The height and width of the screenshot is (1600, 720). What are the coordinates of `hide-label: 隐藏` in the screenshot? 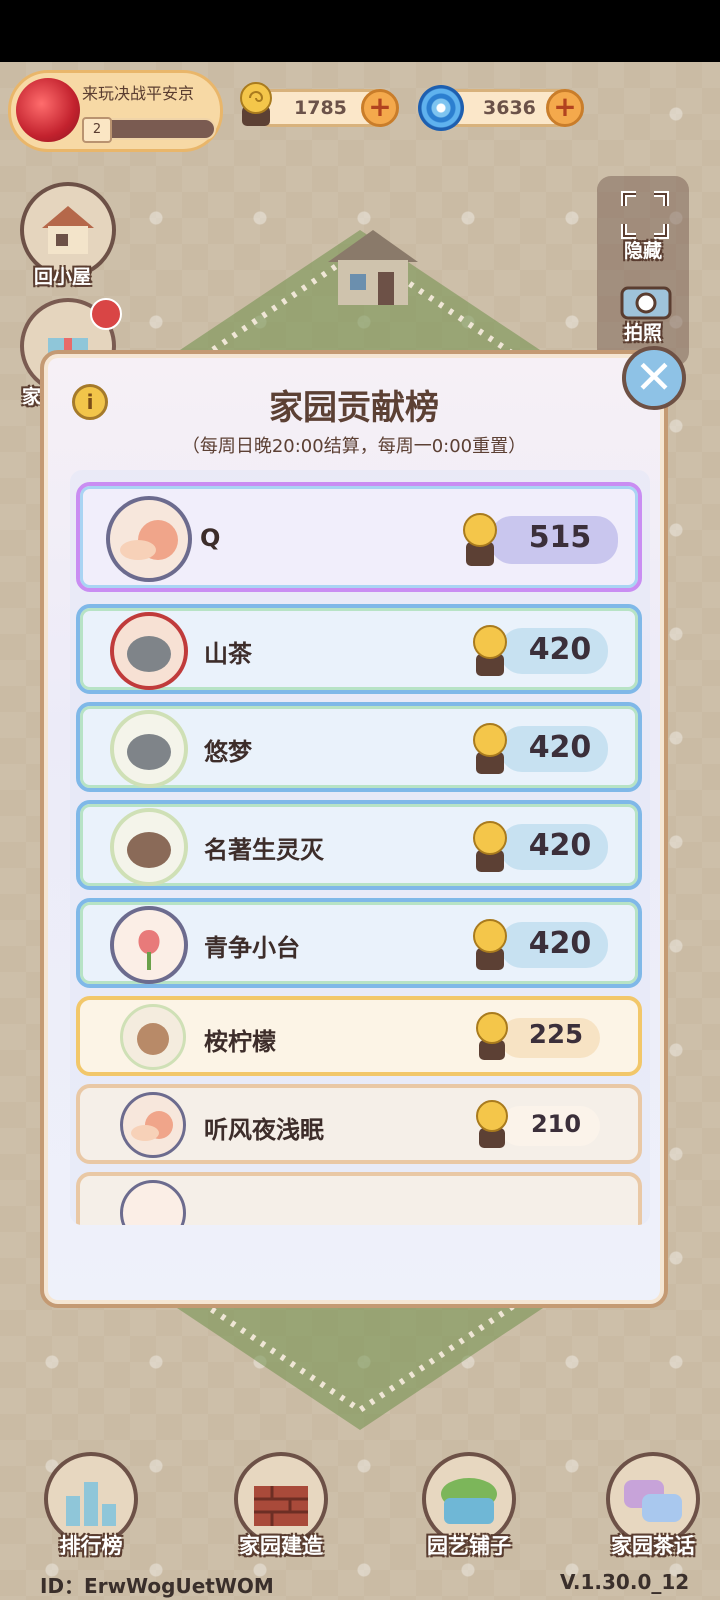 It's located at (643, 251).